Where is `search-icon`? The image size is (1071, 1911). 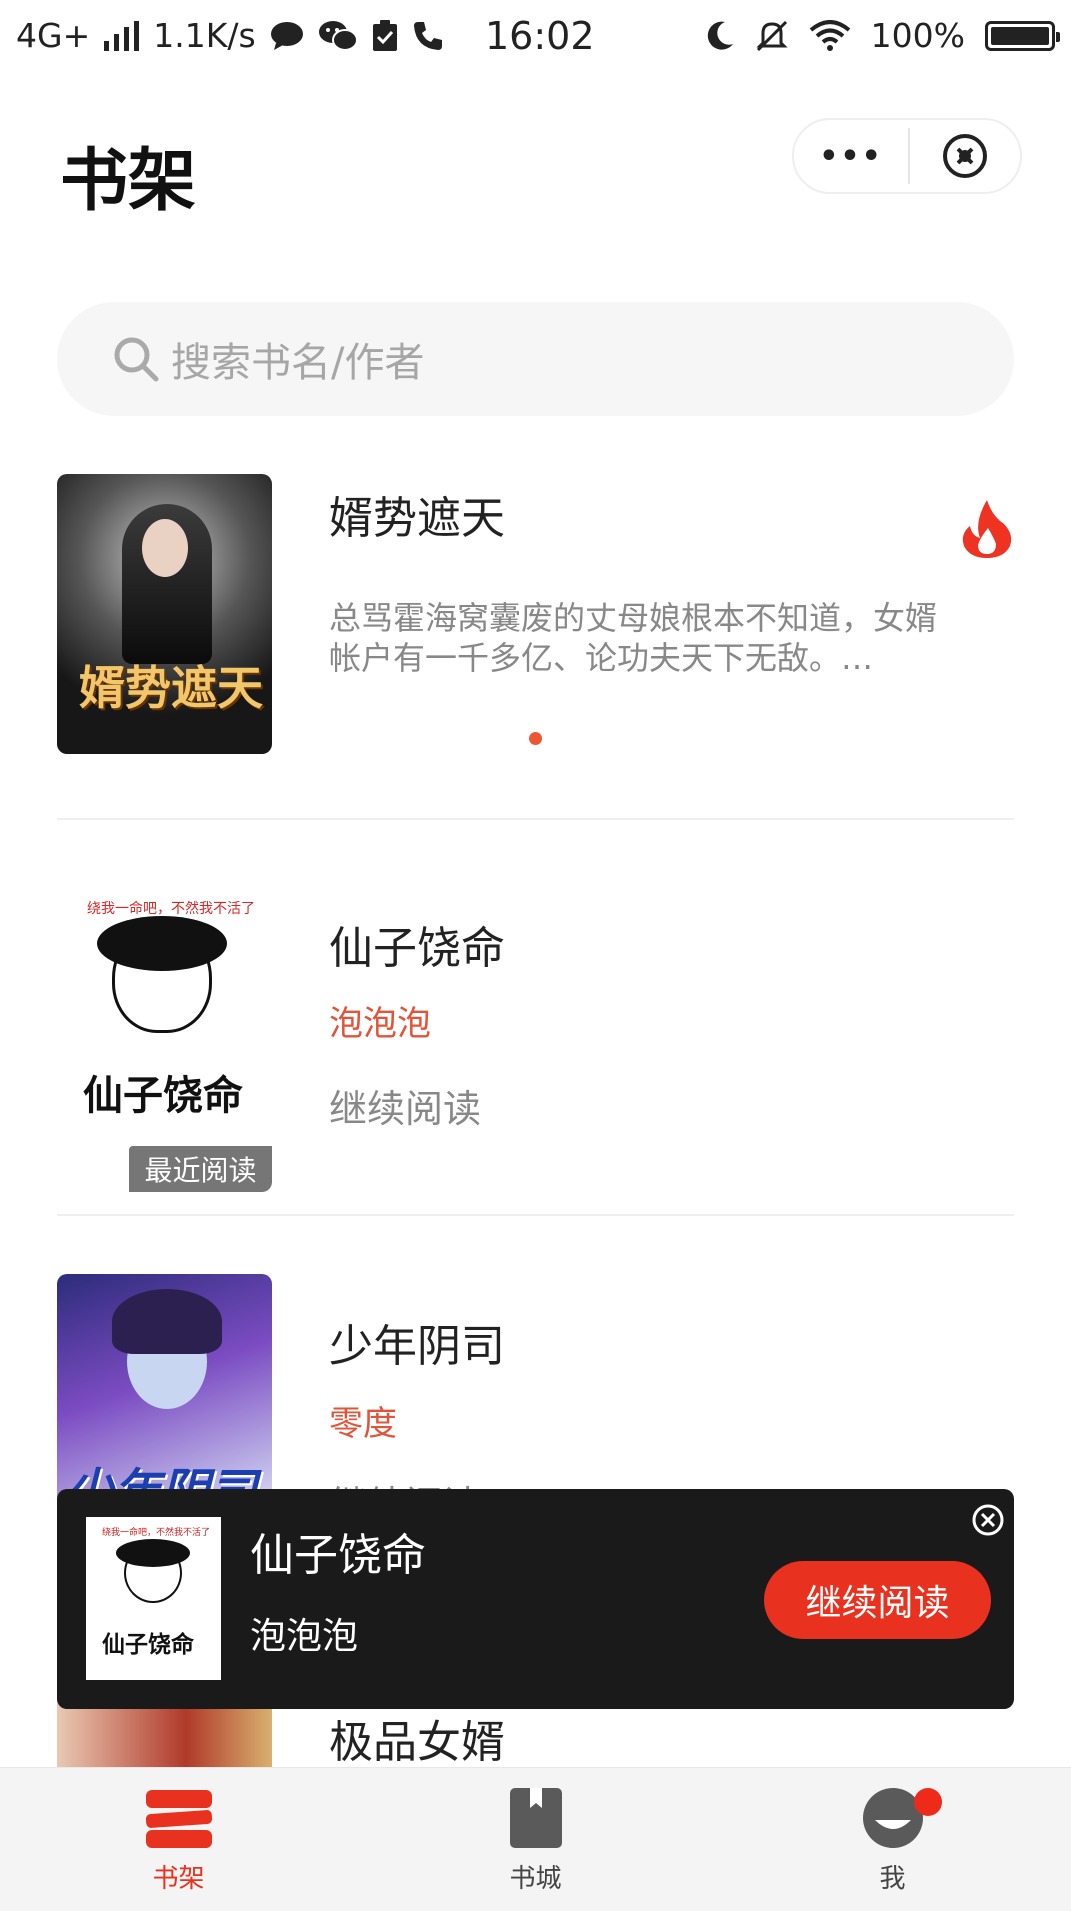
search-icon is located at coordinates (136, 359).